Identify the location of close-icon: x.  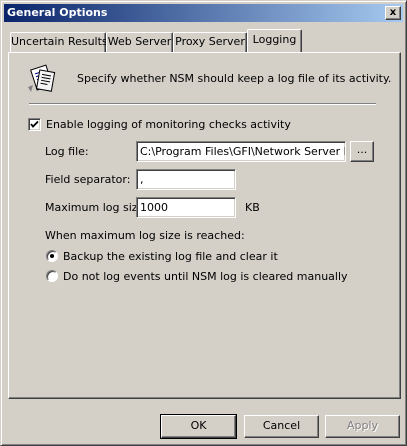
(393, 12).